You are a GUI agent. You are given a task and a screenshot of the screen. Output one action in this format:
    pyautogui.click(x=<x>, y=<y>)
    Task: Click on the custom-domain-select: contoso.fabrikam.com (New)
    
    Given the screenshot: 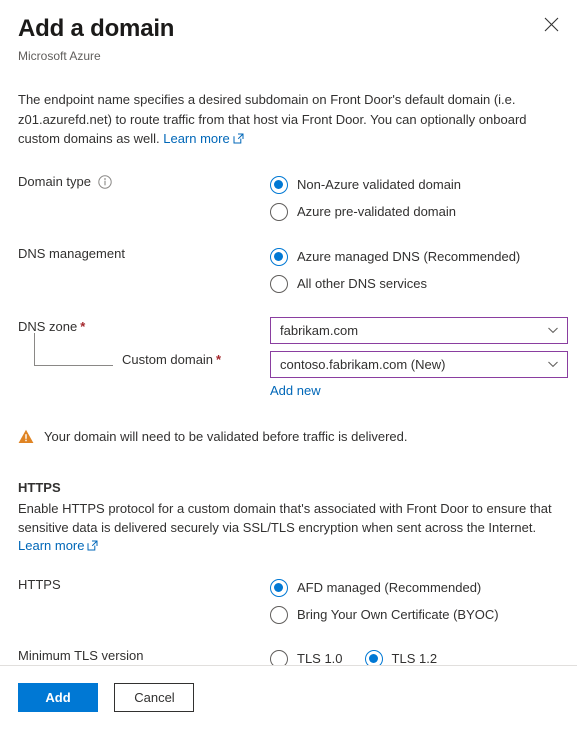 What is the action you would take?
    pyautogui.click(x=419, y=364)
    